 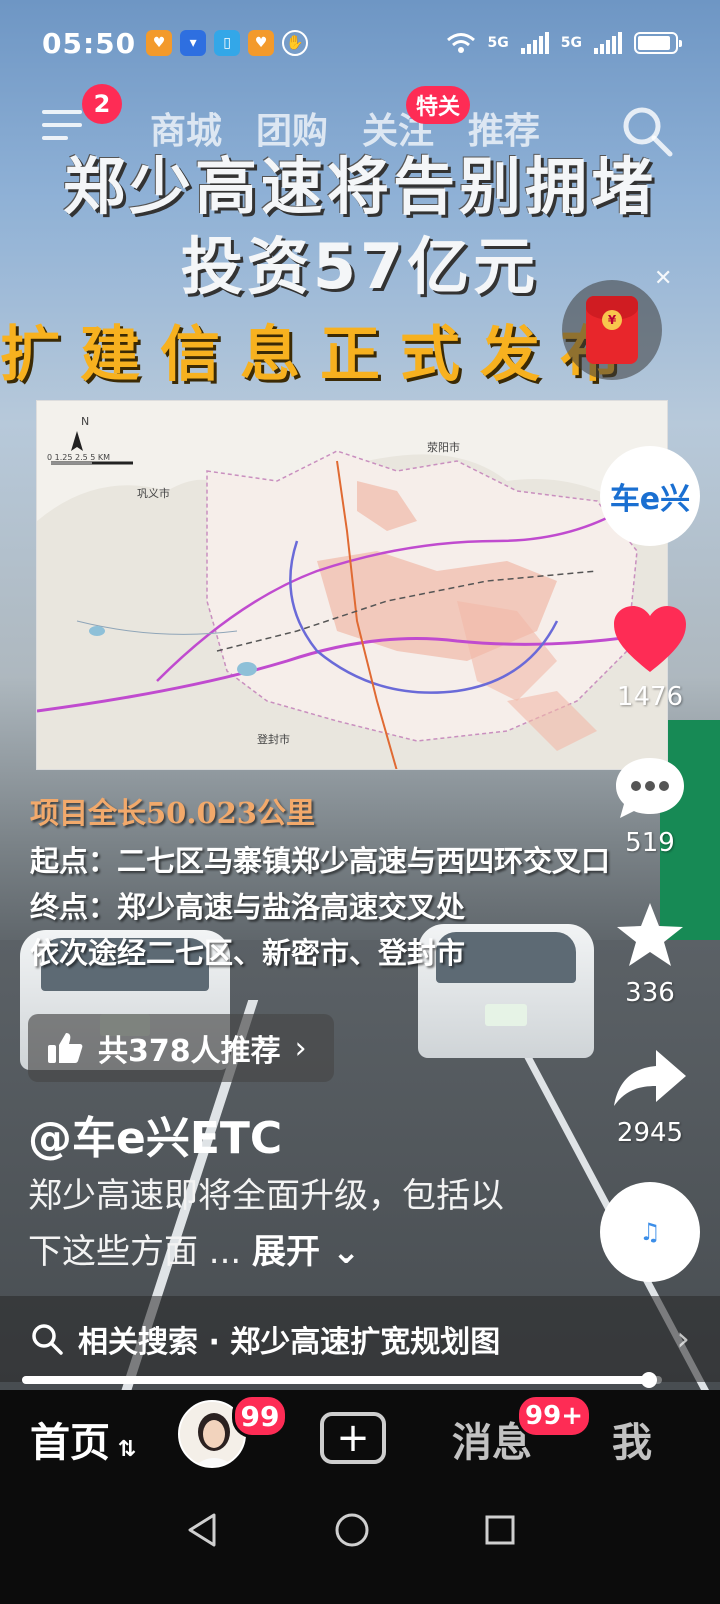 What do you see at coordinates (102, 104) in the screenshot?
I see `menu-badge: 2` at bounding box center [102, 104].